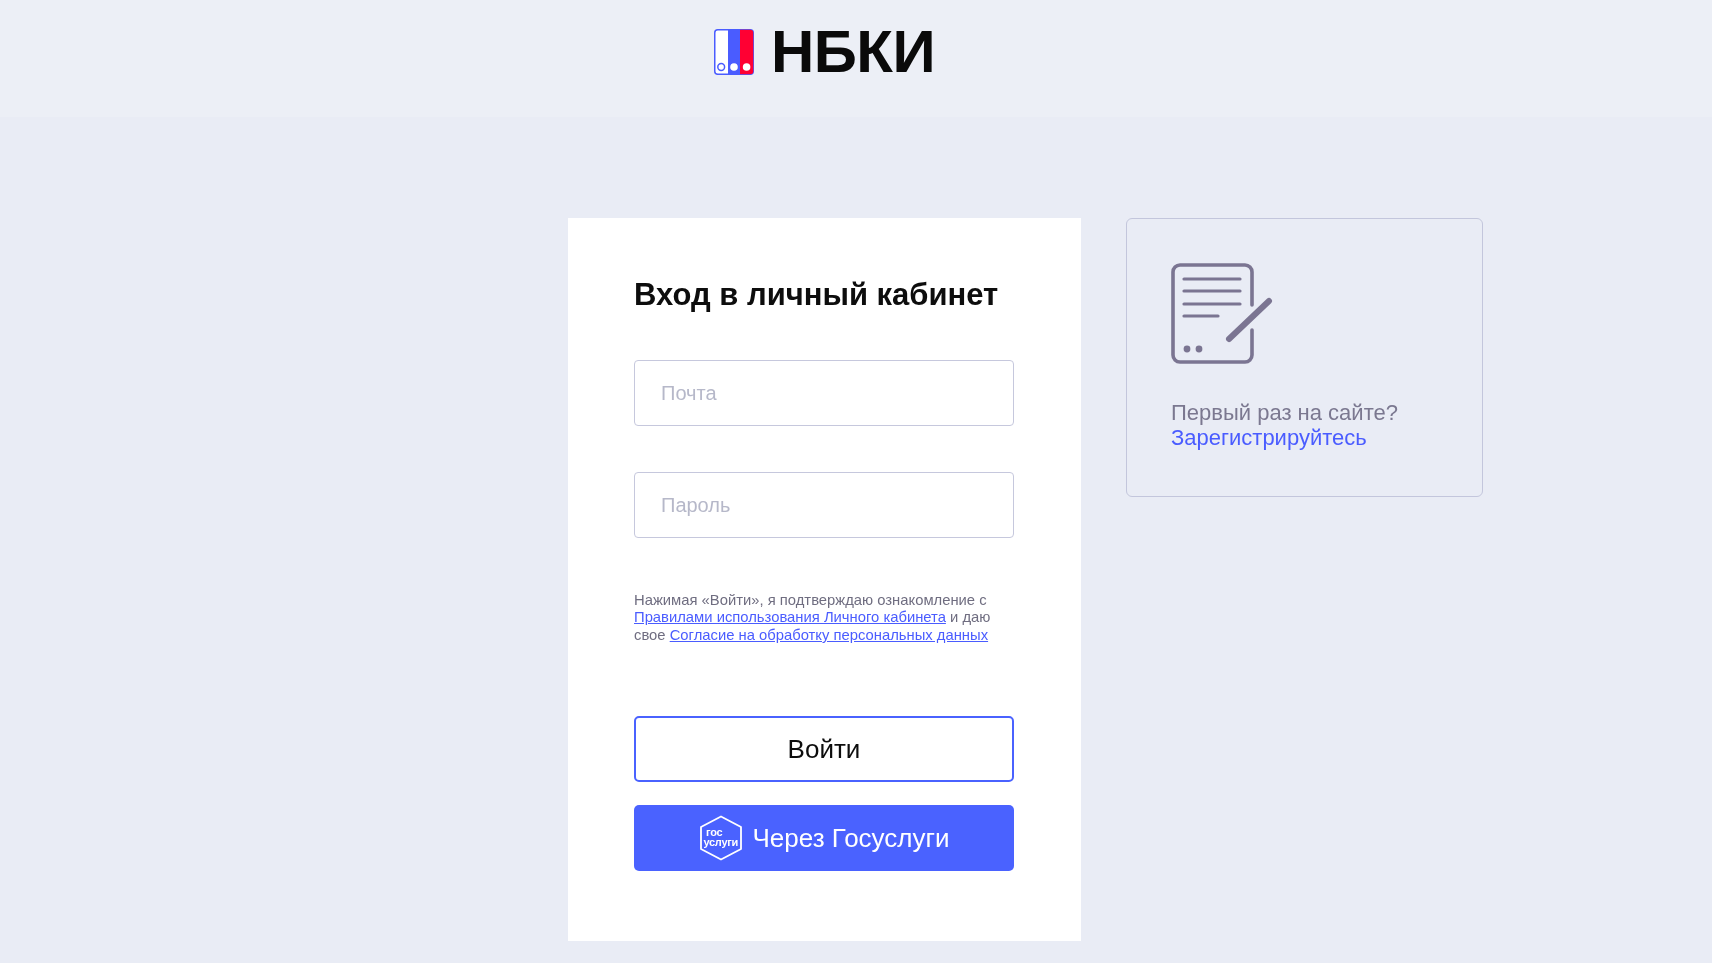  Describe the element at coordinates (1222, 313) in the screenshot. I see `document-pen-icon` at that location.